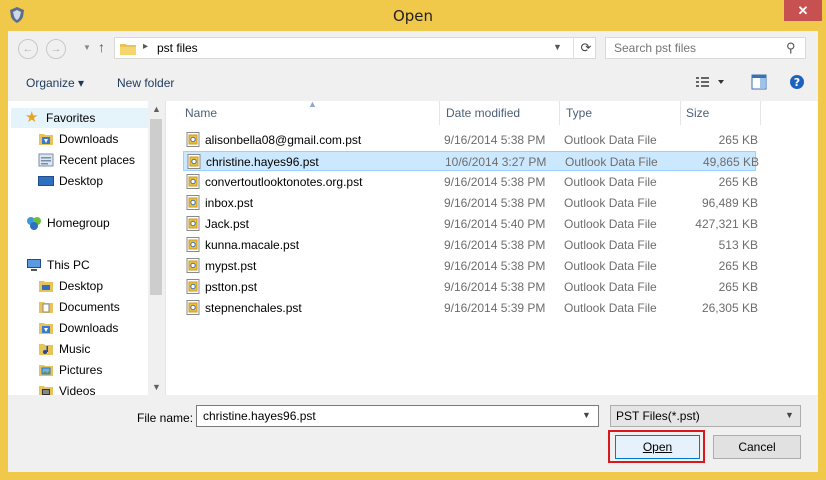  What do you see at coordinates (128, 49) in the screenshot?
I see `folder-icon` at bounding box center [128, 49].